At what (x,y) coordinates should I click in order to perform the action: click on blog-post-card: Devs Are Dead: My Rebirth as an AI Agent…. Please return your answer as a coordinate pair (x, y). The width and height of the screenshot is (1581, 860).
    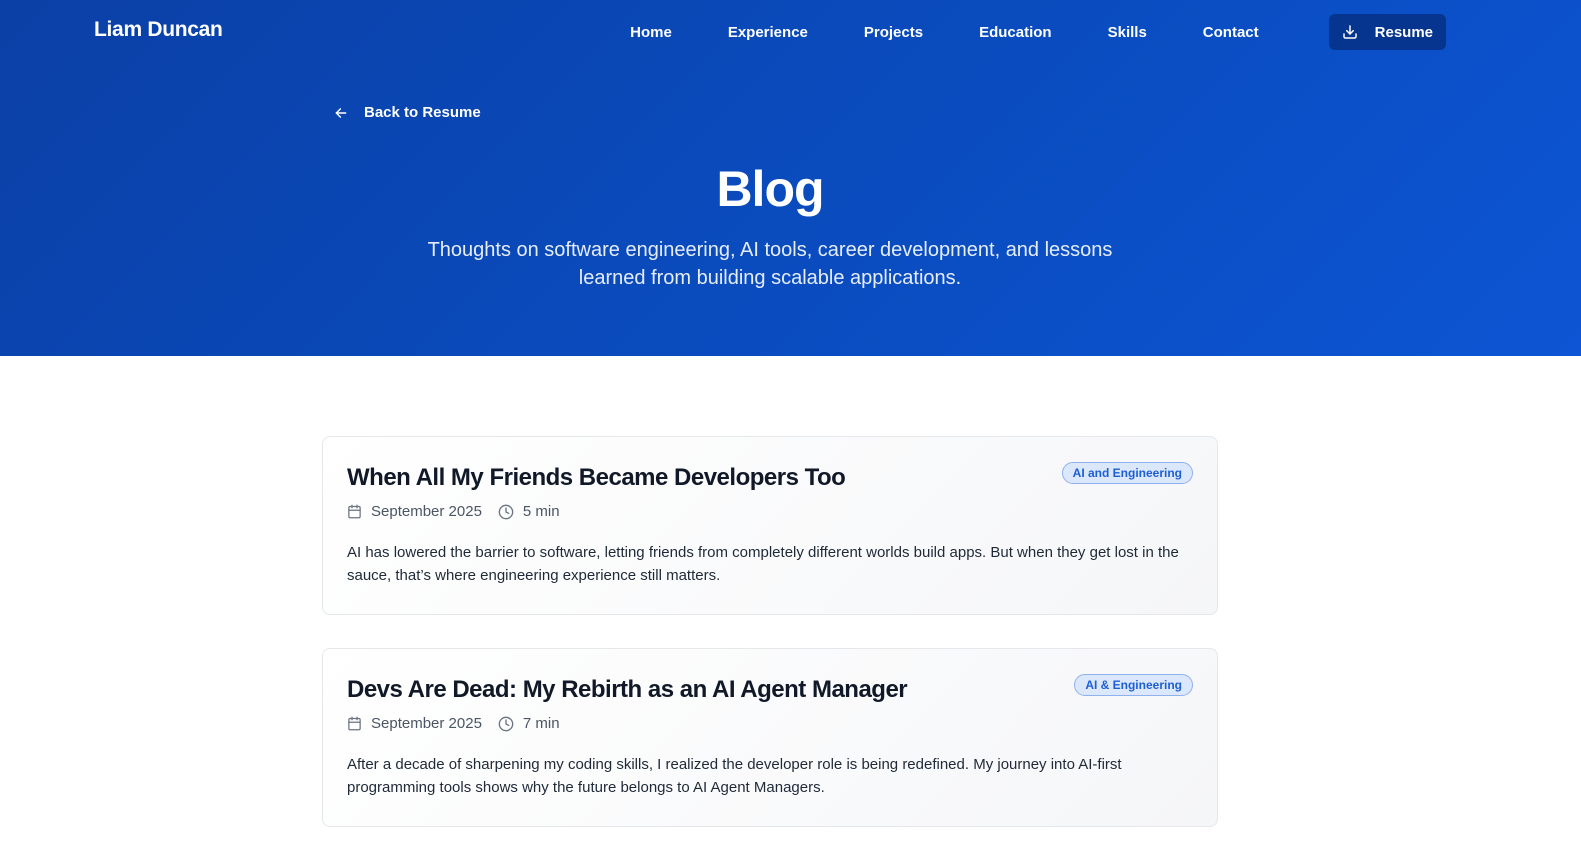
    Looking at the image, I should click on (770, 737).